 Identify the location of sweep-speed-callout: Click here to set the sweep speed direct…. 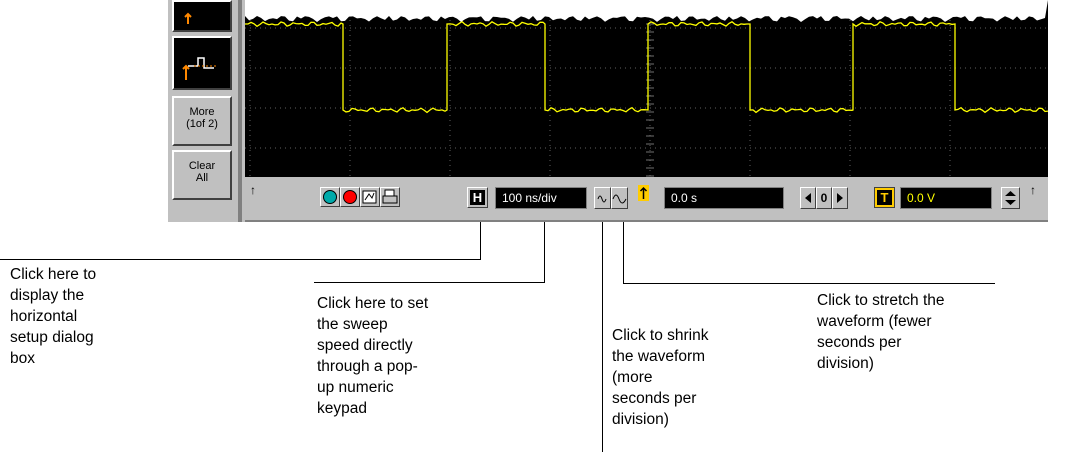
(373, 356).